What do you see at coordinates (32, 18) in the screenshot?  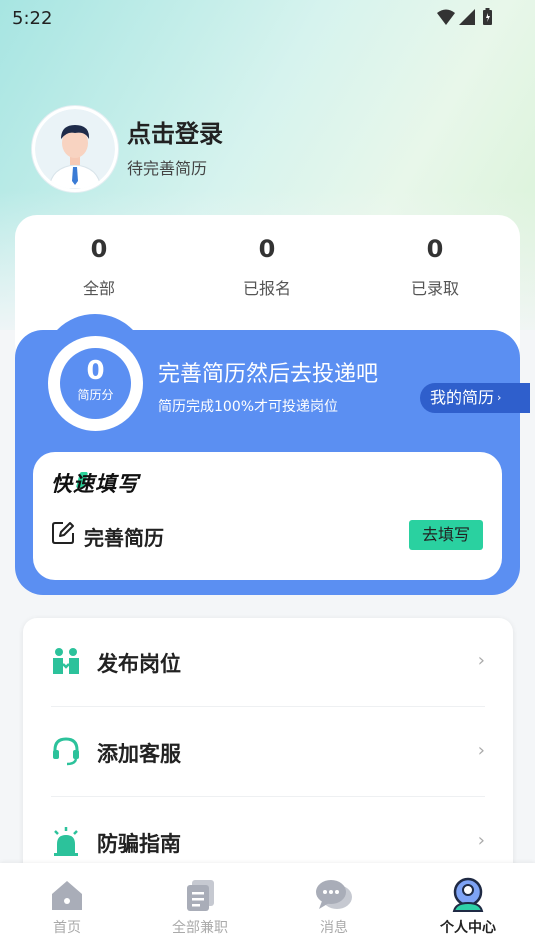 I see `status-time: 5:22` at bounding box center [32, 18].